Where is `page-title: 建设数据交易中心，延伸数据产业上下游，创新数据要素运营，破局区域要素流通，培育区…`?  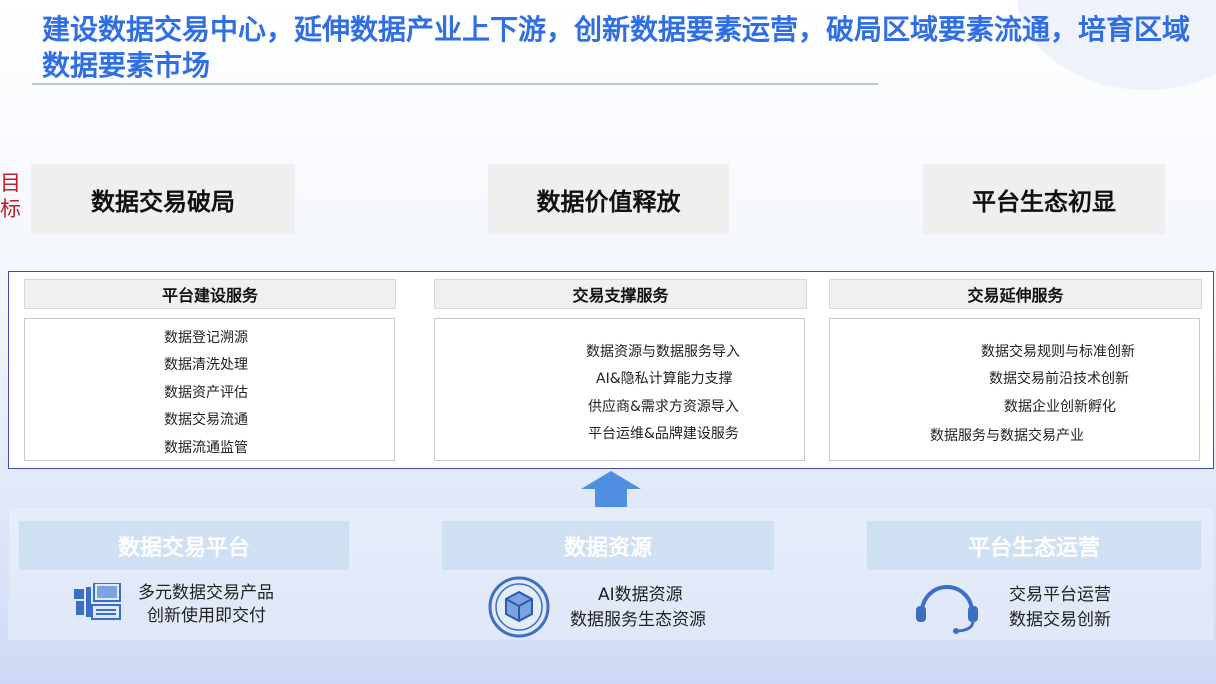
page-title: 建设数据交易中心，延伸数据产业上下游，创新数据要素运营，破局区域要素流通，培育区… is located at coordinates (616, 47).